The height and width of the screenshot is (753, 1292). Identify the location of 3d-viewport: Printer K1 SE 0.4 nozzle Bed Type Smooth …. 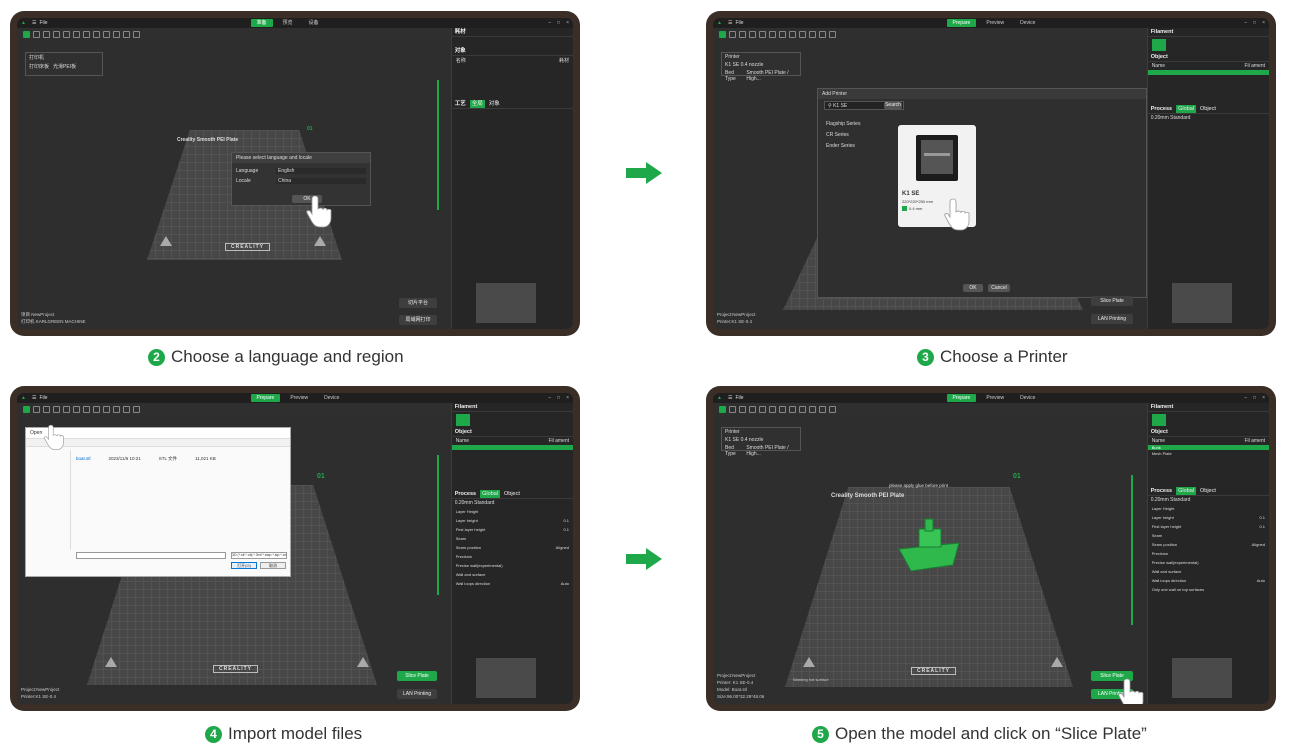
(930, 184).